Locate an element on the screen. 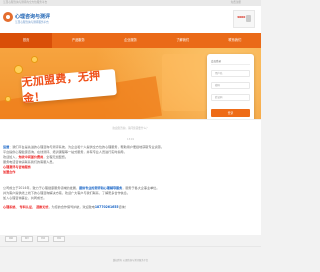  nav-item-services: 企业服务 is located at coordinates (130, 40).